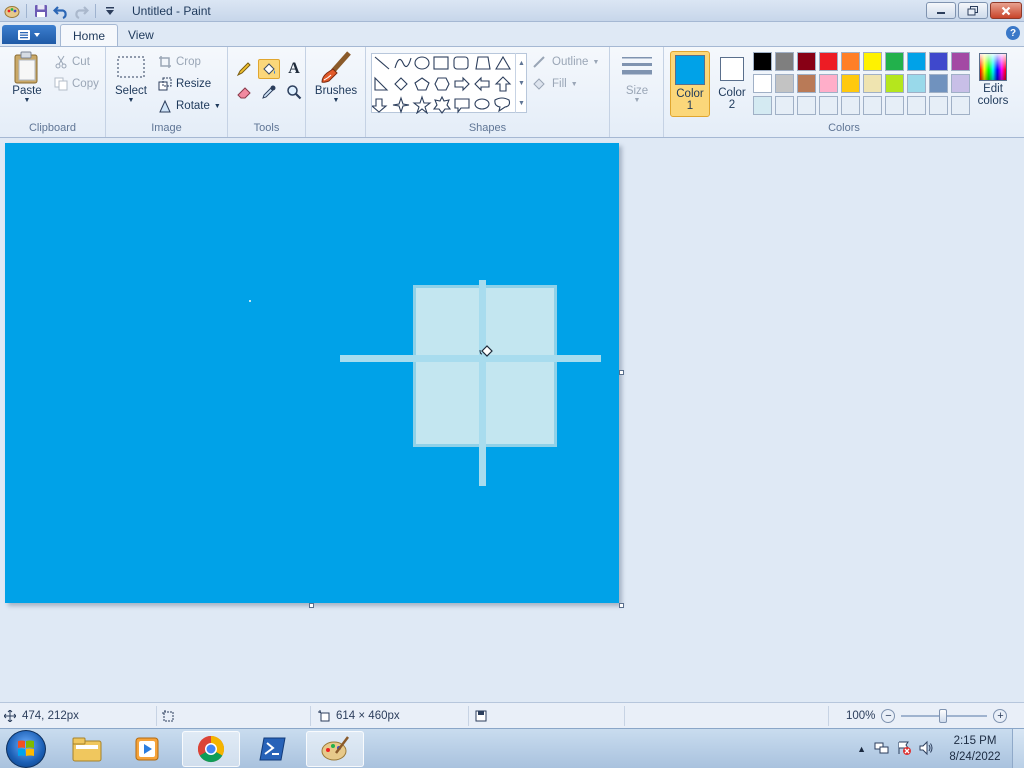 Image resolution: width=1024 pixels, height=768 pixels. I want to click on taskbar-powershell, so click(273, 749).